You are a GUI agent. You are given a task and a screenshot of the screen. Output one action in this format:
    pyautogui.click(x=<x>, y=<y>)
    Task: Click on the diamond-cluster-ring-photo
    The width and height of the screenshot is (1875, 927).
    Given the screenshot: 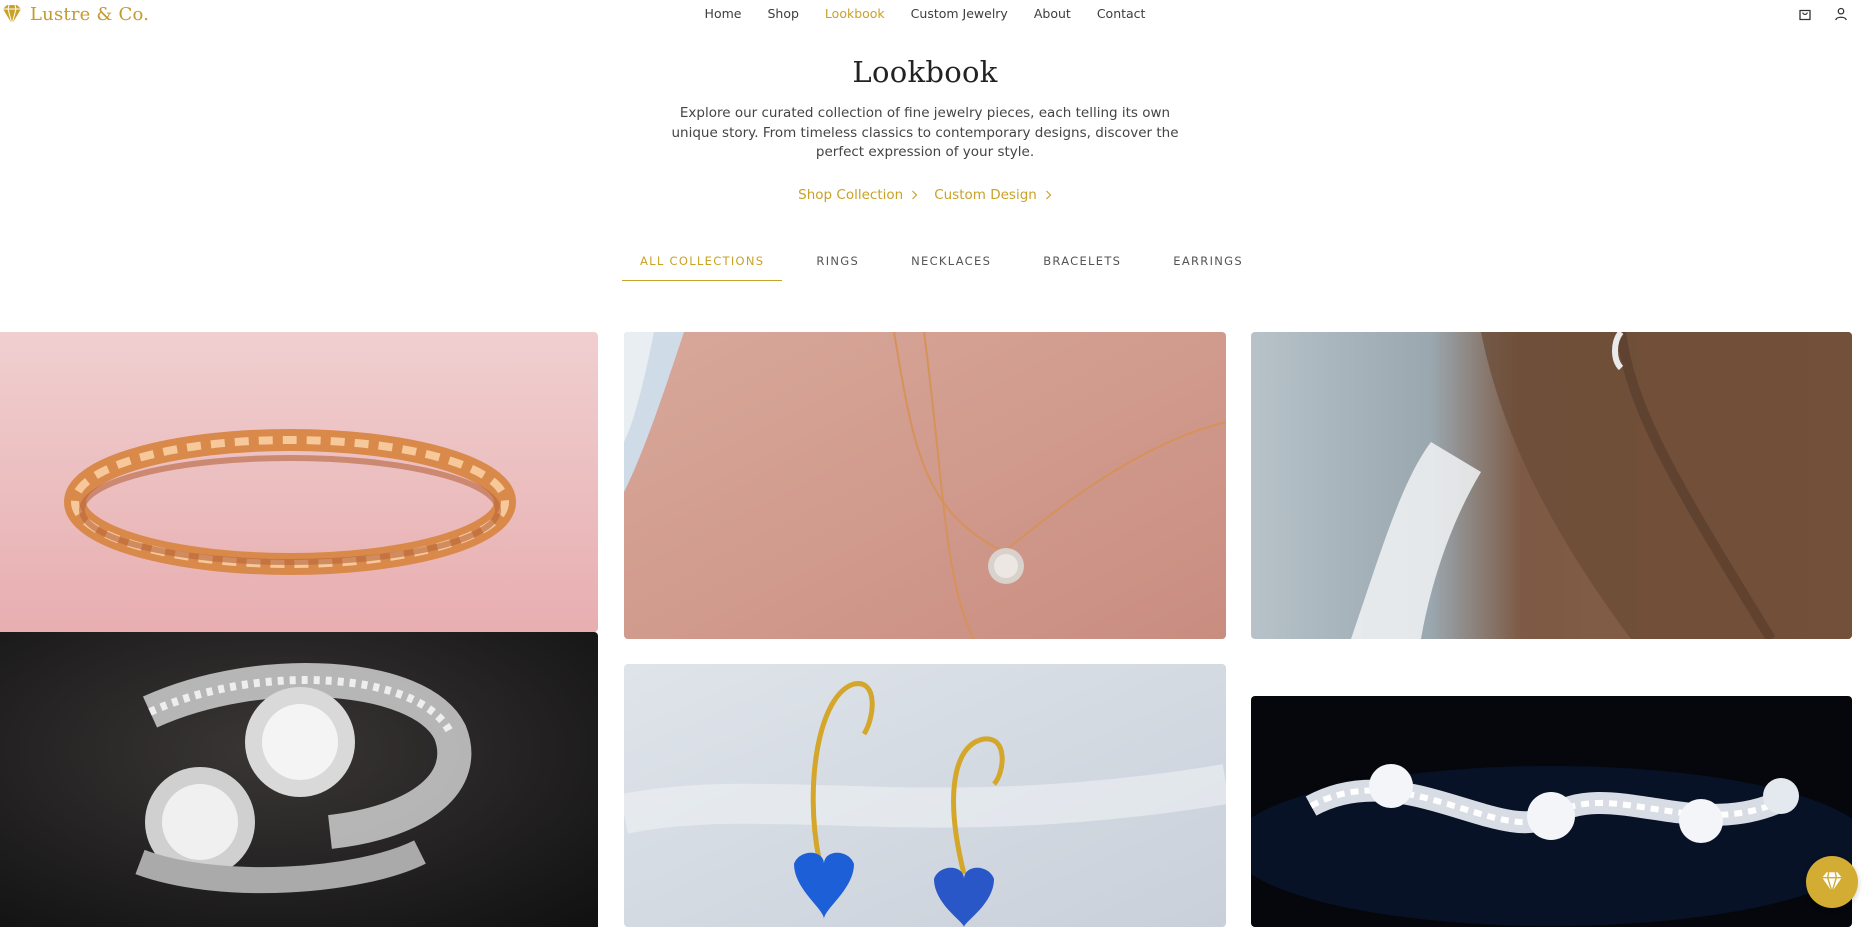 What is the action you would take?
    pyautogui.click(x=299, y=779)
    